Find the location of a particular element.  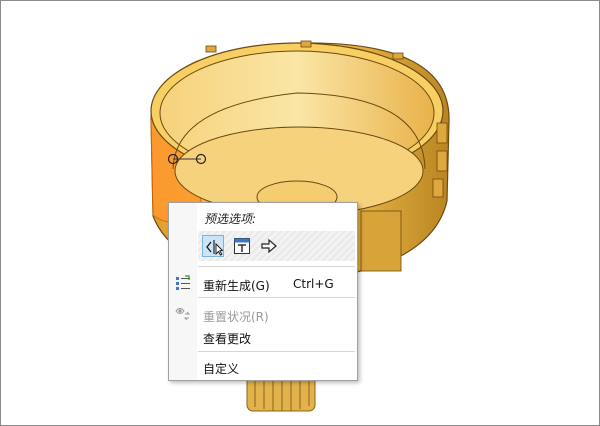

regenerate-icon is located at coordinates (183, 282).